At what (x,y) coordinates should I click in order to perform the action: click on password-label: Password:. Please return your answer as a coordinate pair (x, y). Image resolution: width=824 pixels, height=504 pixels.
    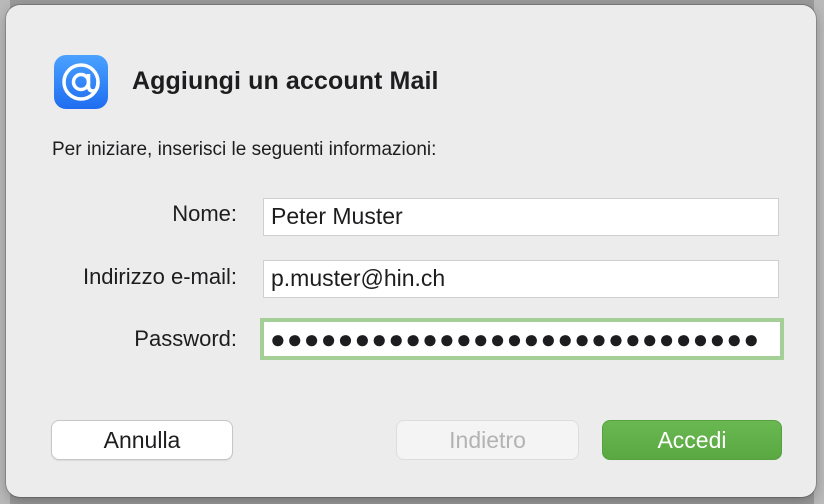
    Looking at the image, I should click on (185, 338).